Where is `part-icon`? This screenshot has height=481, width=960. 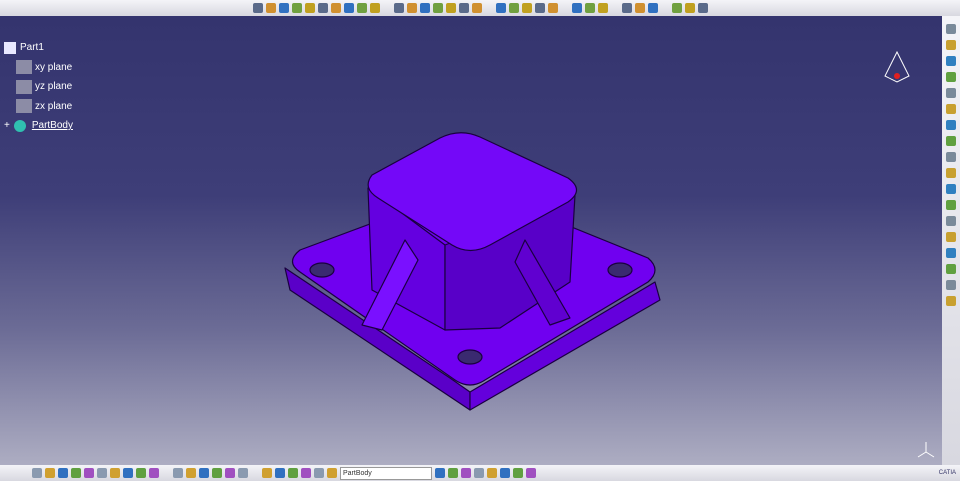 part-icon is located at coordinates (10, 47).